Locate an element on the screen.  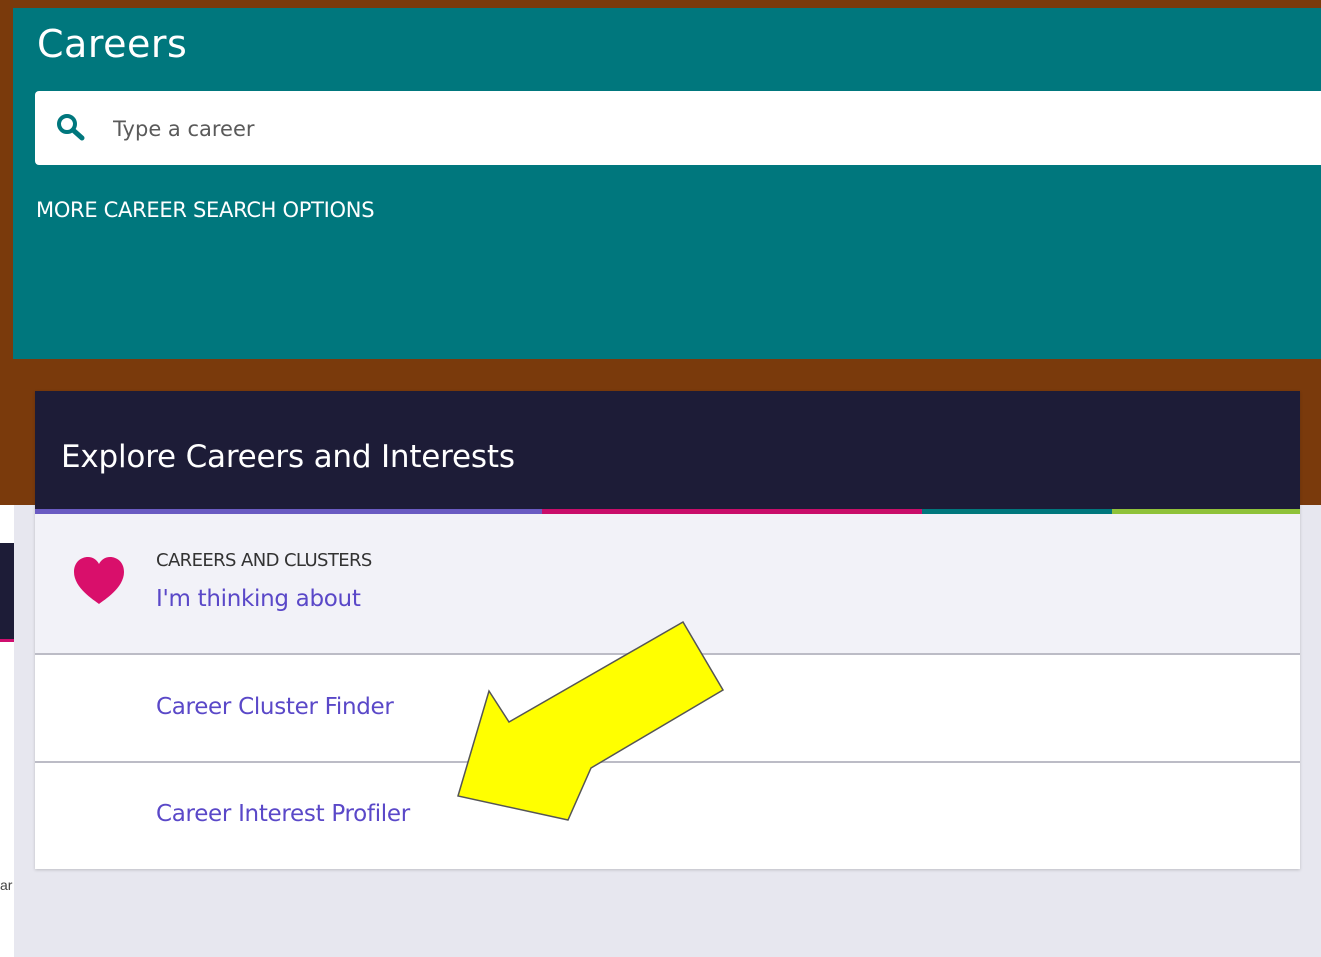
background-window-strip: ar is located at coordinates (7, 731).